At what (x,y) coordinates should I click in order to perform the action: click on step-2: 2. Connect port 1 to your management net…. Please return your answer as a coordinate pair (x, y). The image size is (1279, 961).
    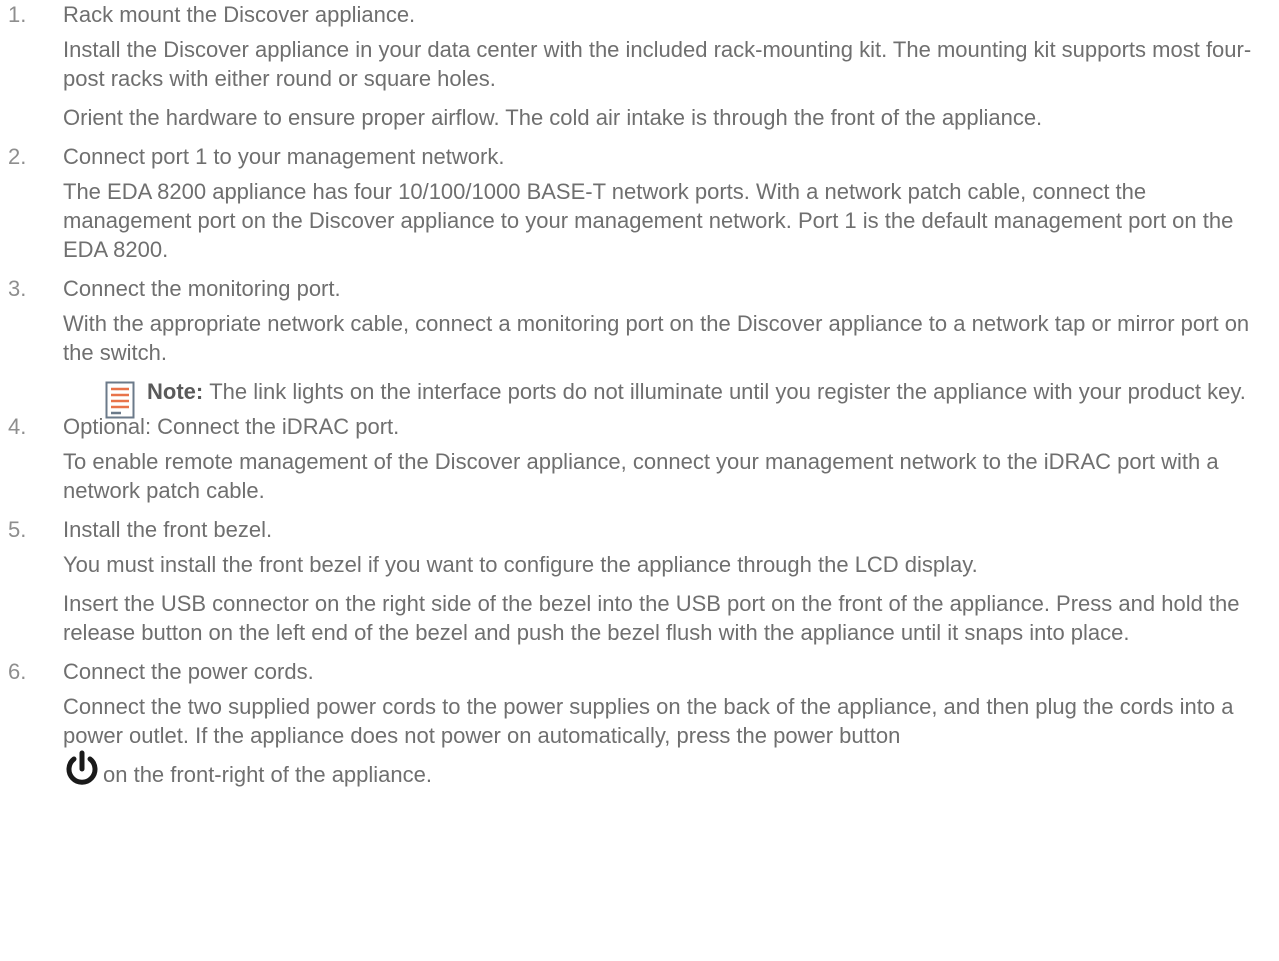
    Looking at the image, I should click on (639, 203).